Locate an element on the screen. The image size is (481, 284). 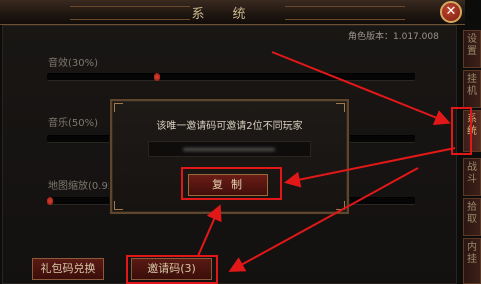
tab-pickup-label: 拾取 is located at coordinates (472, 213).